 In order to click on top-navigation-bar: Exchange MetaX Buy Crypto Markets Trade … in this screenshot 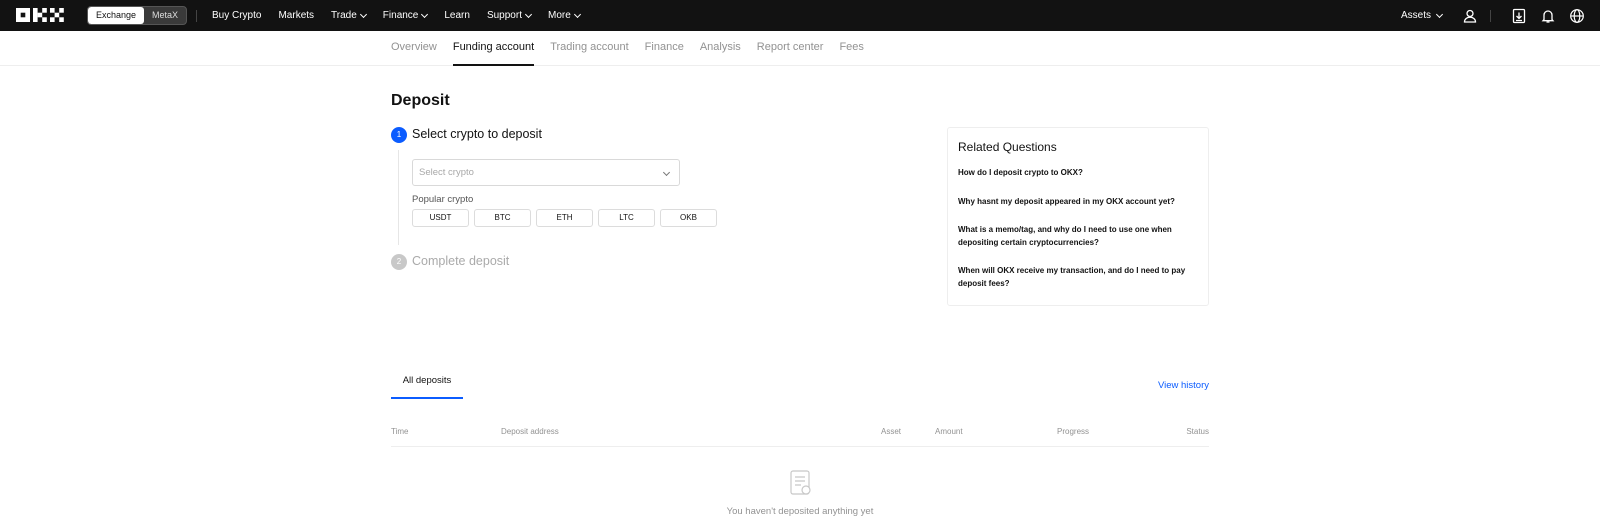, I will do `click(800, 15)`.